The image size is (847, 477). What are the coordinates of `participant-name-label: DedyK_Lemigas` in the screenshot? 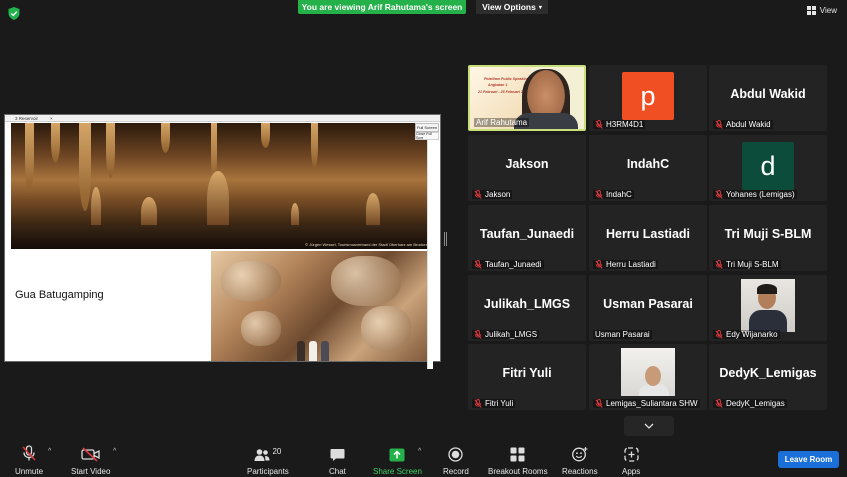 It's located at (750, 403).